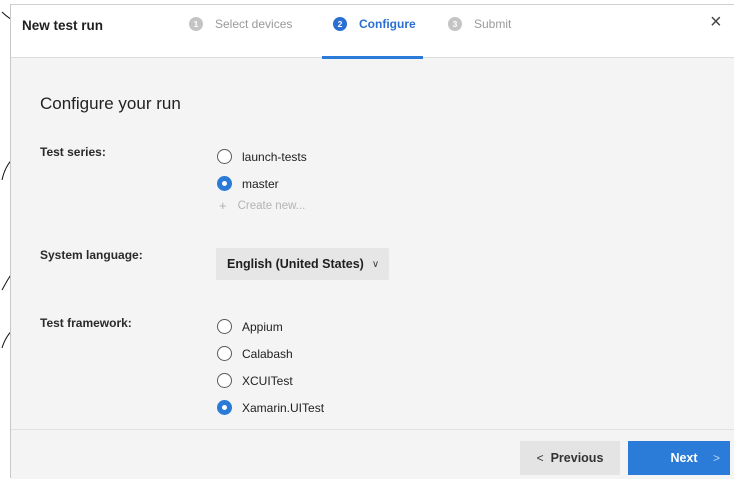 This screenshot has width=734, height=481. What do you see at coordinates (684, 458) in the screenshot?
I see `next-label: Next` at bounding box center [684, 458].